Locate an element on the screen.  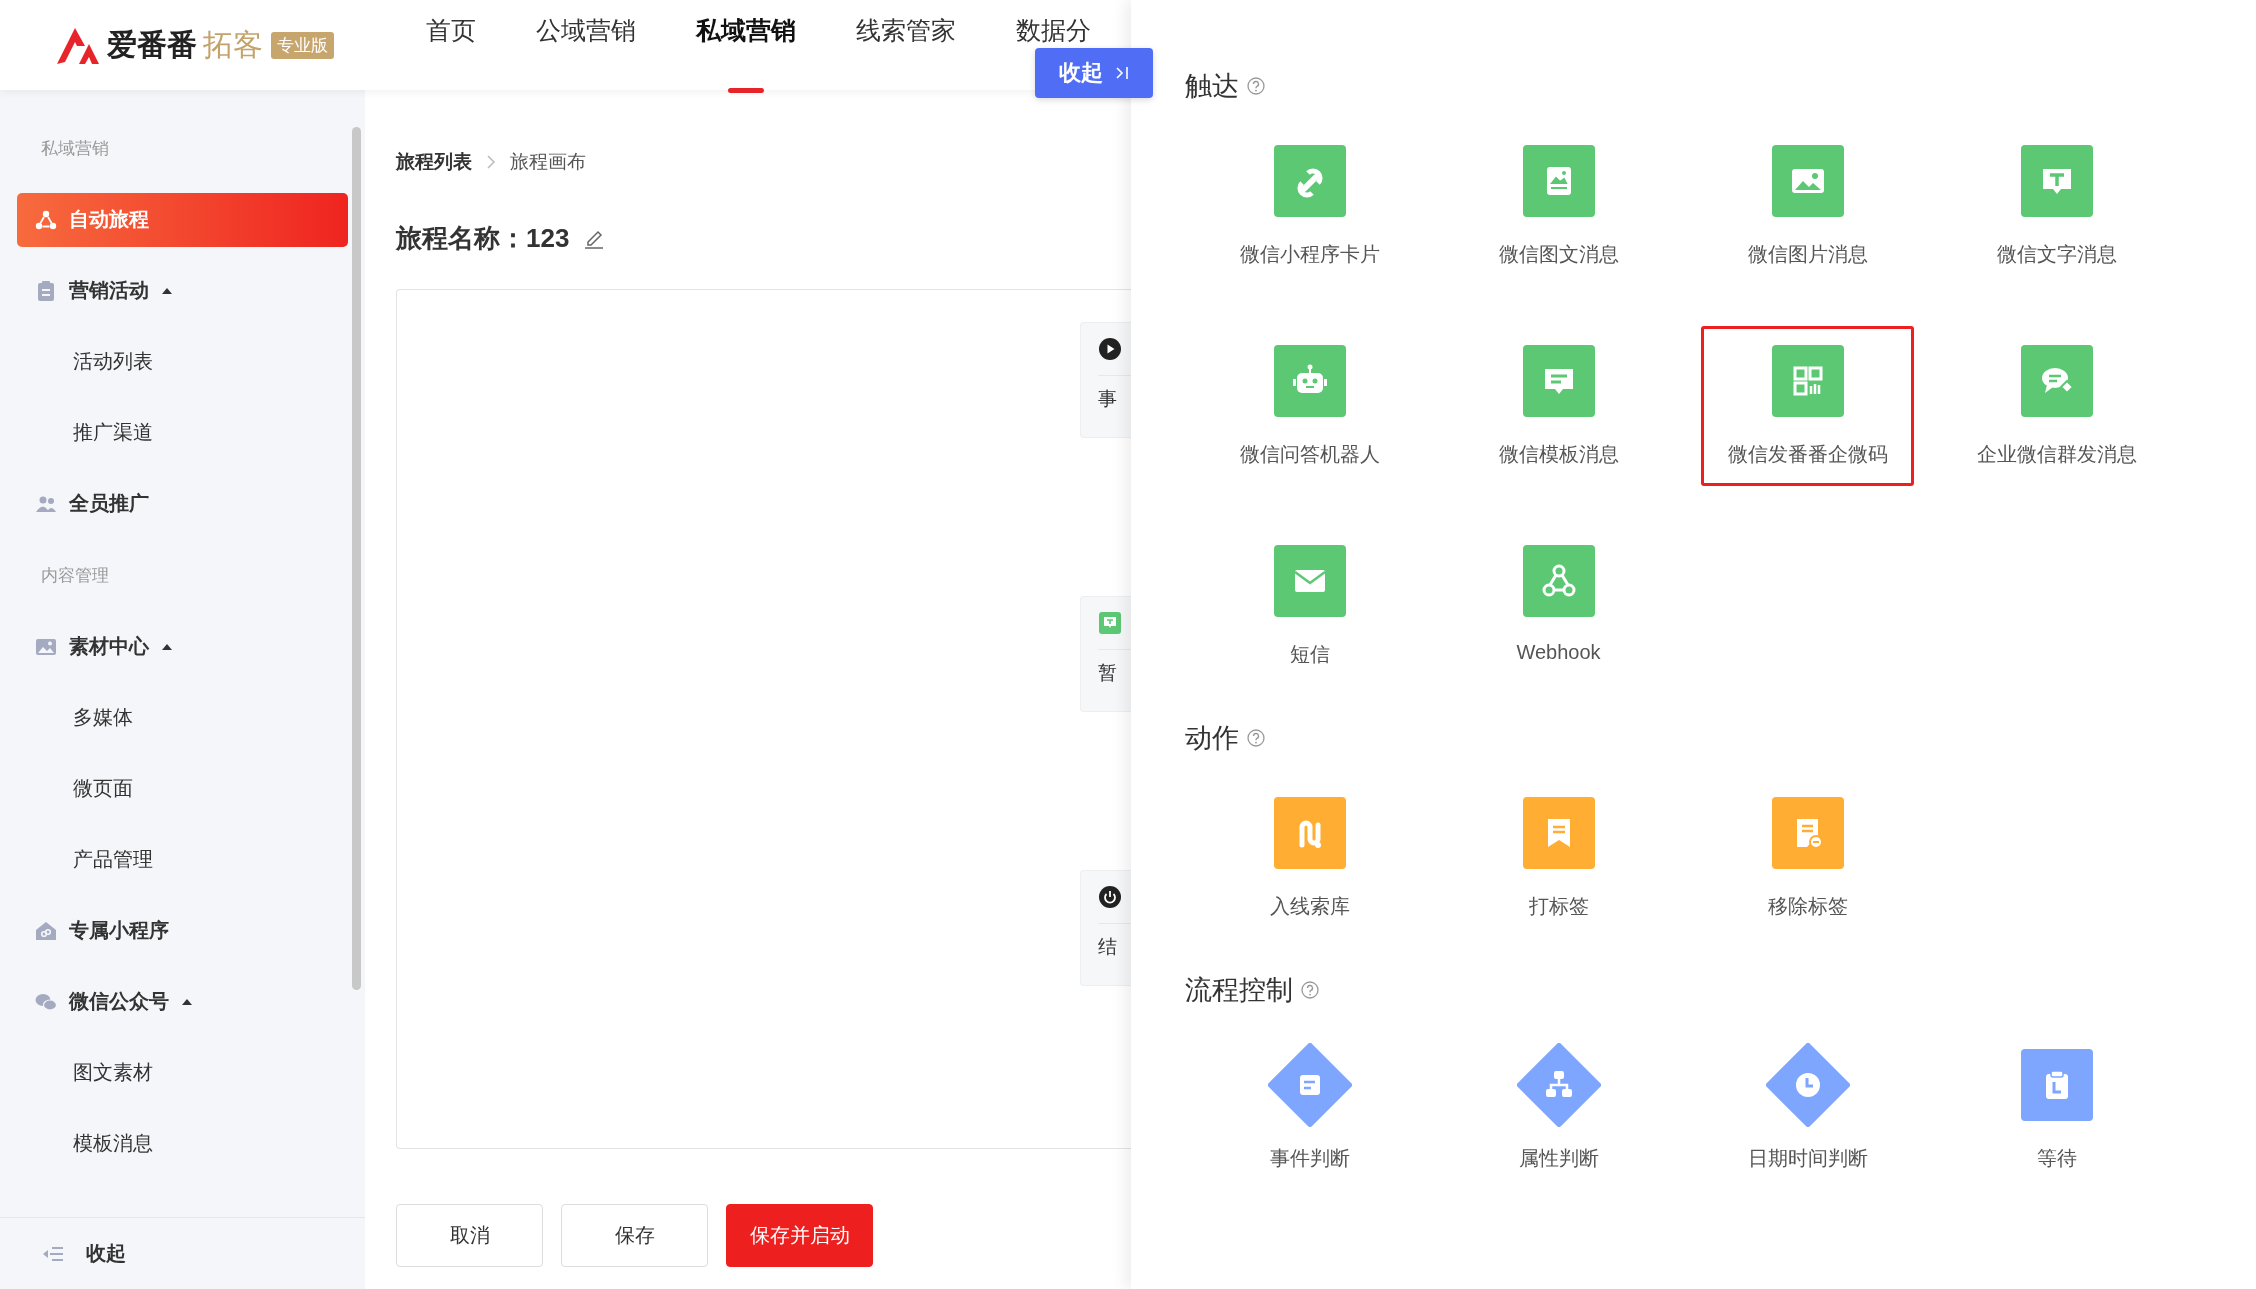
section-label: 内容管理 is located at coordinates (75, 575).